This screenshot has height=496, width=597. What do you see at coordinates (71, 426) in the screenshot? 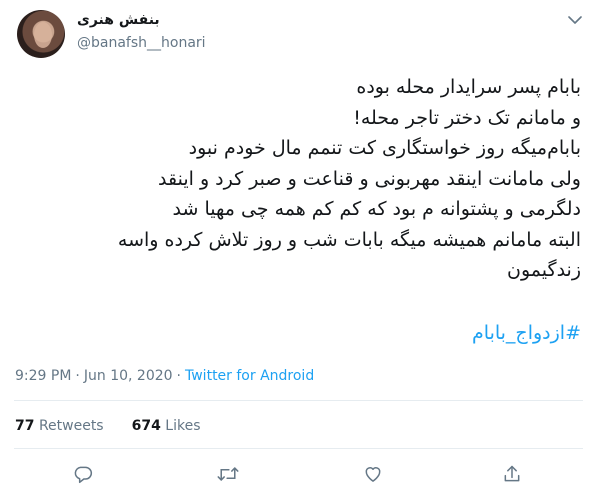
I see `retweets-label: Retweets` at bounding box center [71, 426].